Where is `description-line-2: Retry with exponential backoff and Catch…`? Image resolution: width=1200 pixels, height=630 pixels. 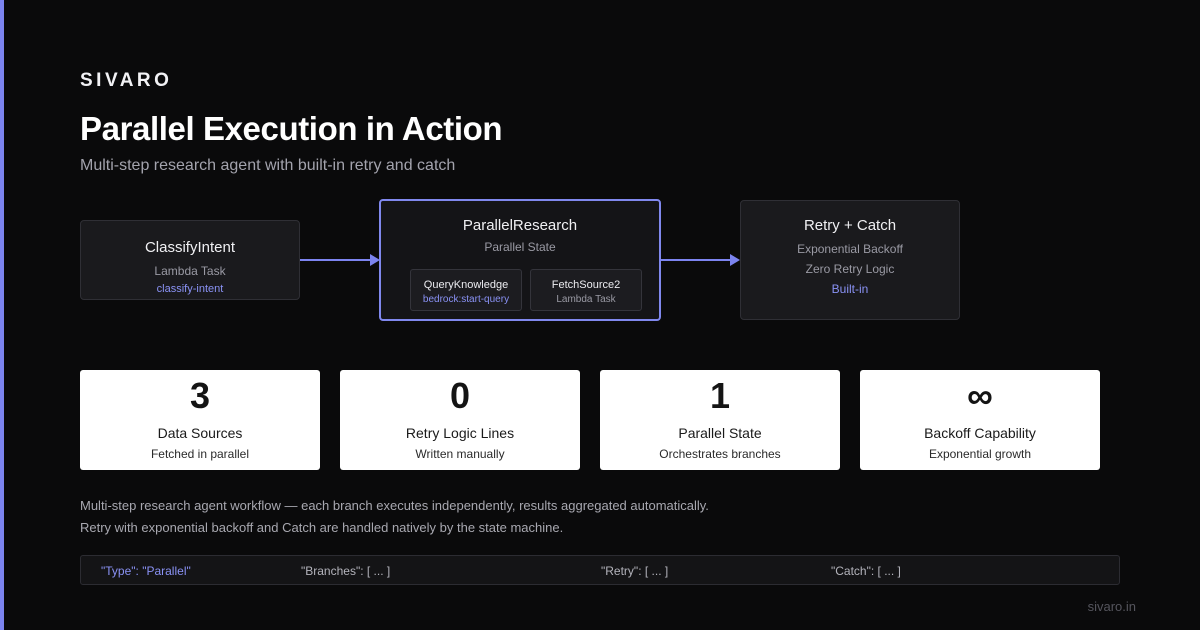
description-line-2: Retry with exponential backoff and Catch… is located at coordinates (322, 527).